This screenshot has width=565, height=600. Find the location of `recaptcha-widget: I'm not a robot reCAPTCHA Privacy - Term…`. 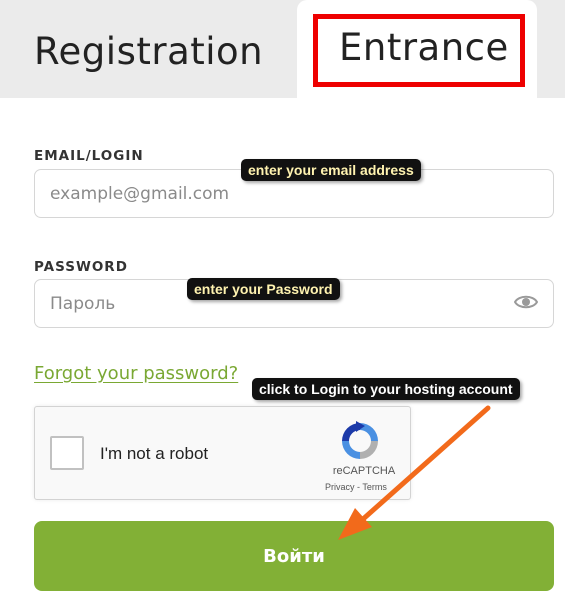

recaptcha-widget: I'm not a robot reCAPTCHA Privacy - Term… is located at coordinates (222, 453).